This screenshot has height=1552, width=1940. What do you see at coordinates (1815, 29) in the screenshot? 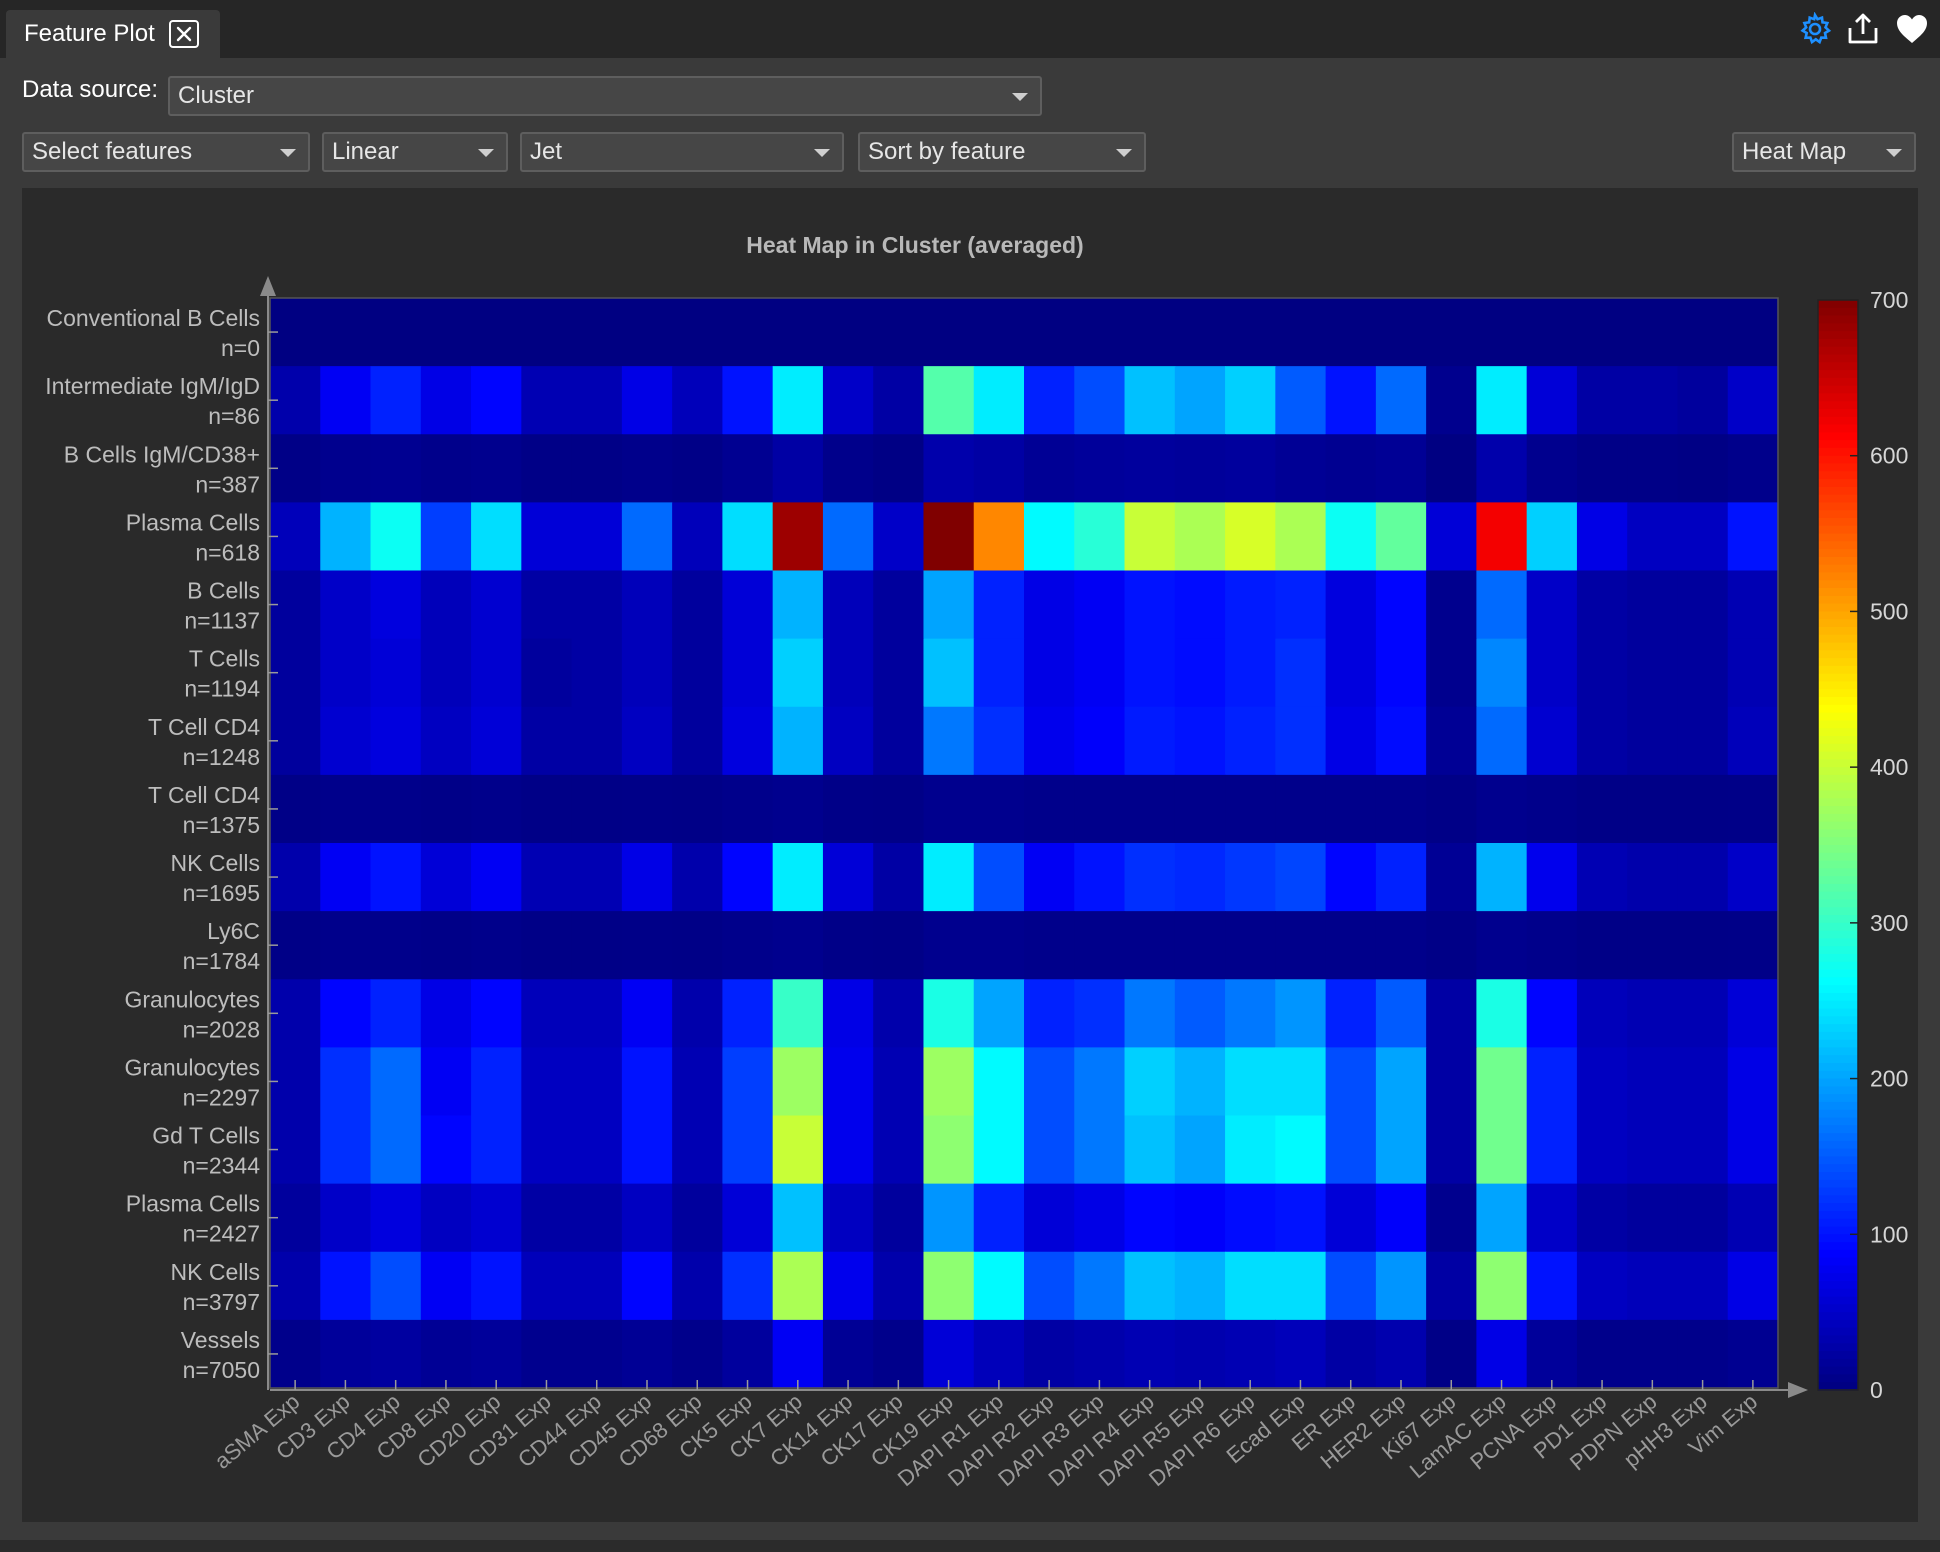
I see `gear-icon` at bounding box center [1815, 29].